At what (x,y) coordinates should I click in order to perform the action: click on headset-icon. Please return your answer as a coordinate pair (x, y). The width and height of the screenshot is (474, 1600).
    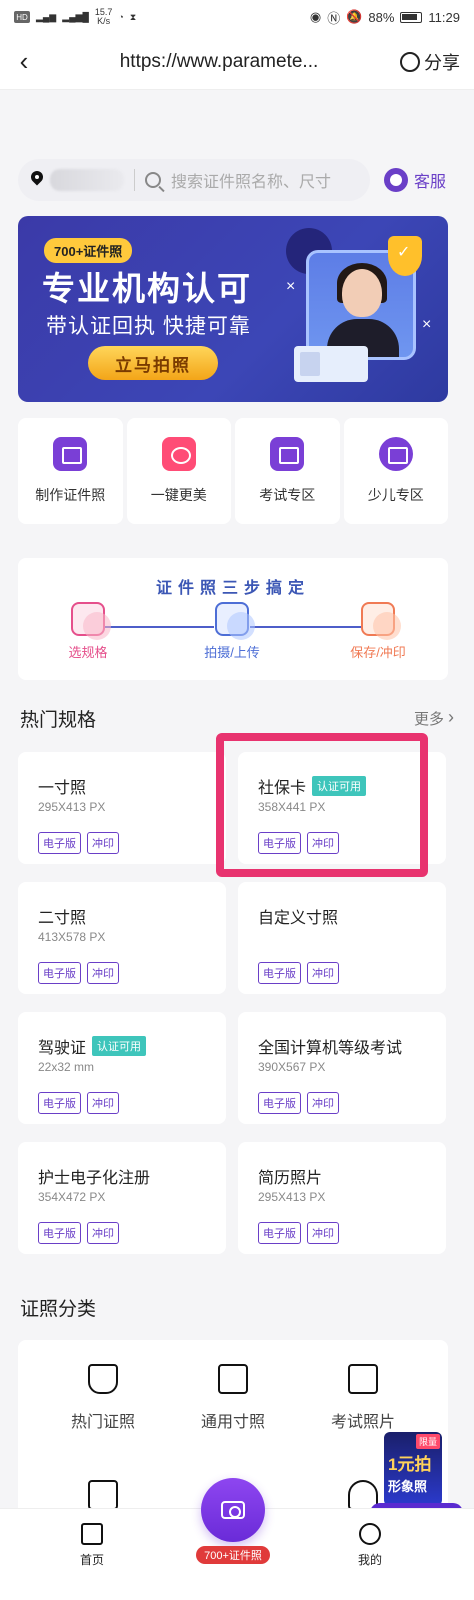
    Looking at the image, I should click on (396, 180).